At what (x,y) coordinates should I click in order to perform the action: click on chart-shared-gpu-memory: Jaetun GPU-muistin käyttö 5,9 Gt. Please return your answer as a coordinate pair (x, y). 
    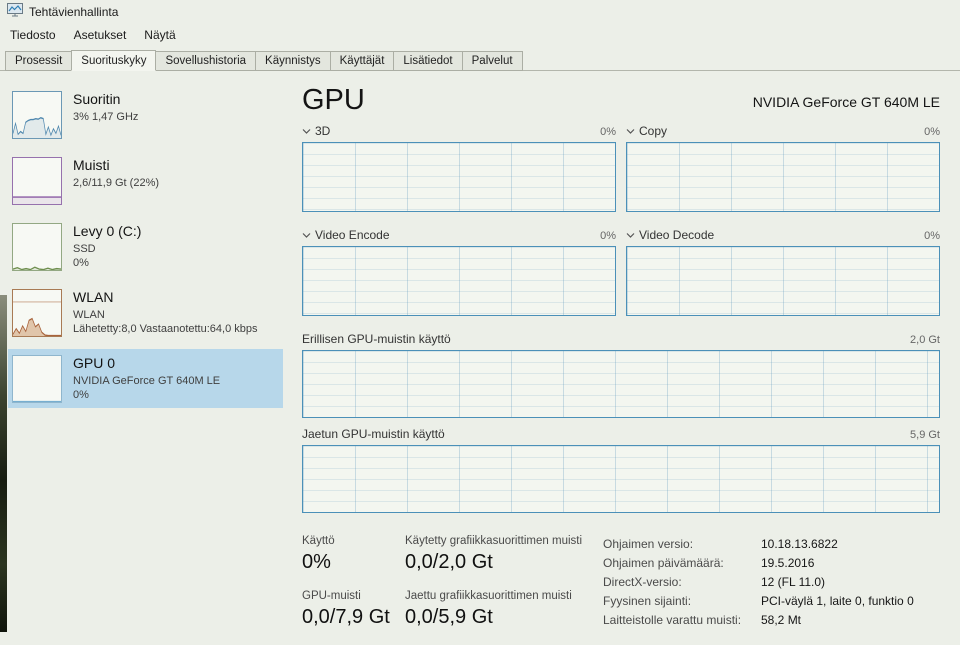
    Looking at the image, I should click on (621, 468).